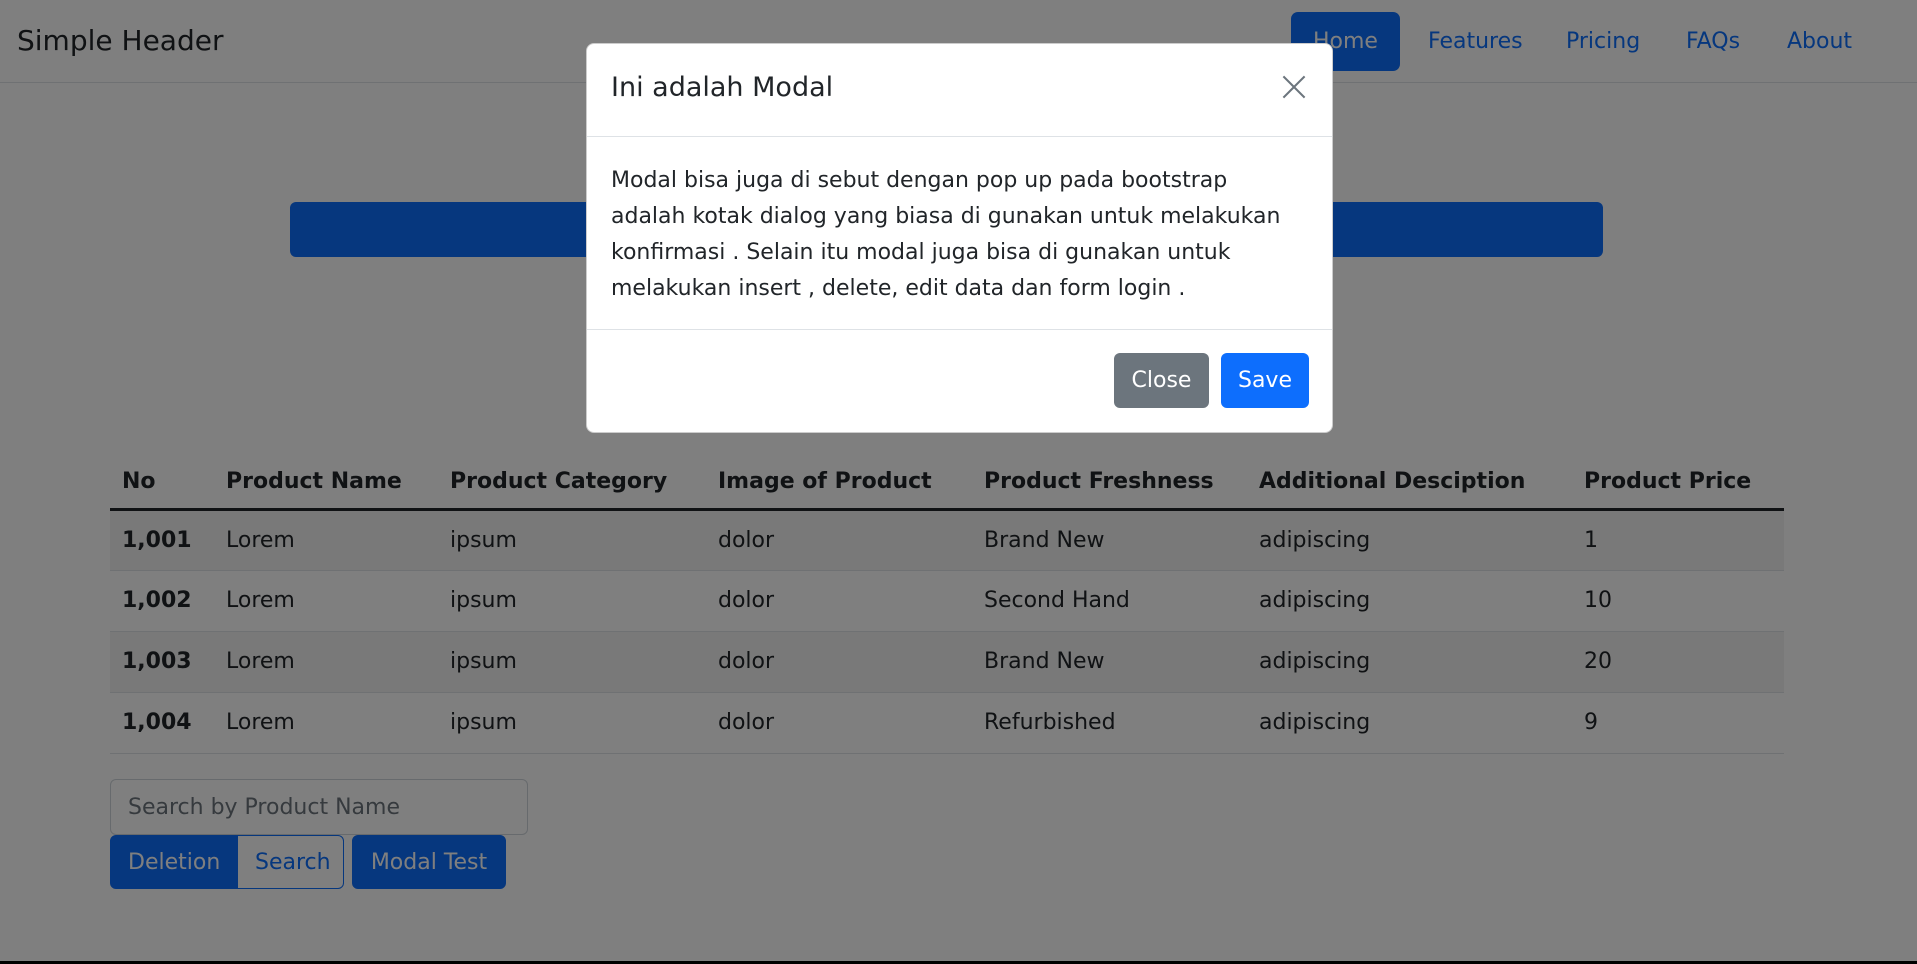 The image size is (1917, 964). What do you see at coordinates (959, 381) in the screenshot?
I see `modal-footer: Close Save` at bounding box center [959, 381].